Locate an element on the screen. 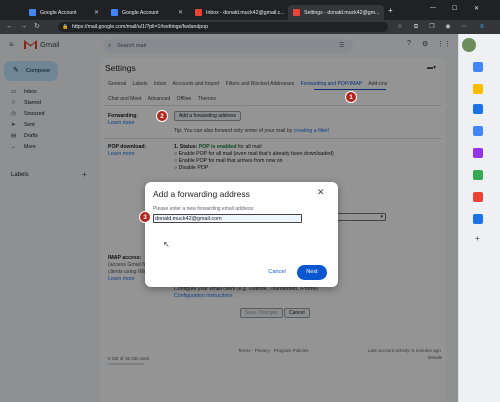 This screenshot has height=402, width=500. profile-icon: ◉ is located at coordinates (448, 27).